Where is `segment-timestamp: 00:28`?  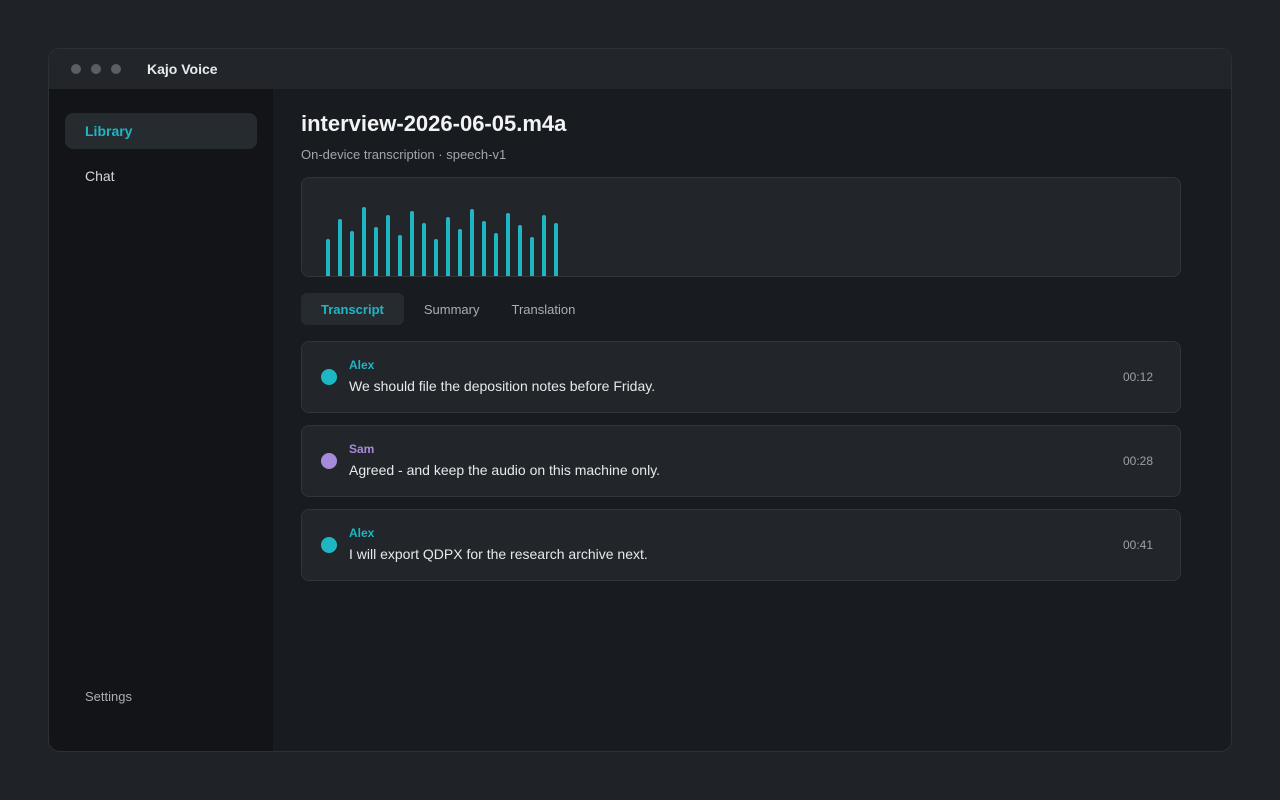 segment-timestamp: 00:28 is located at coordinates (1138, 461).